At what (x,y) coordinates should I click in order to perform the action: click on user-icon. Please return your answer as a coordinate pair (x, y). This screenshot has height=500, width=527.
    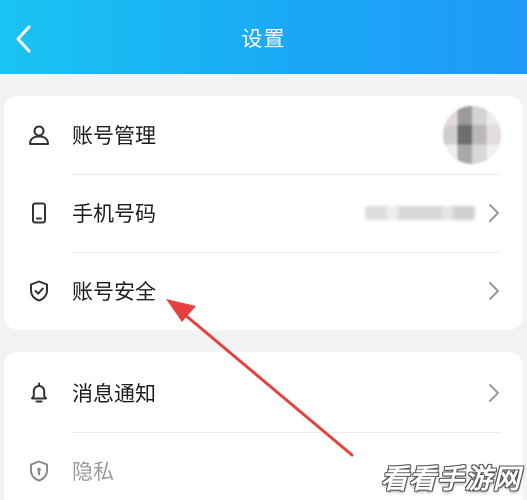
    Looking at the image, I should click on (39, 135).